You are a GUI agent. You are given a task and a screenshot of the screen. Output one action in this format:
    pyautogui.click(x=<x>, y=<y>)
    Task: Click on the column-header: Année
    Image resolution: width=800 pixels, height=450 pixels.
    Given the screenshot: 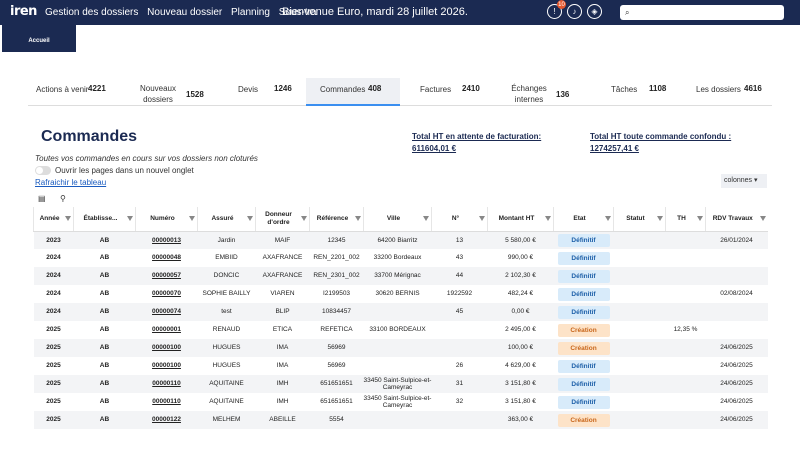 What is the action you would take?
    pyautogui.click(x=53, y=219)
    